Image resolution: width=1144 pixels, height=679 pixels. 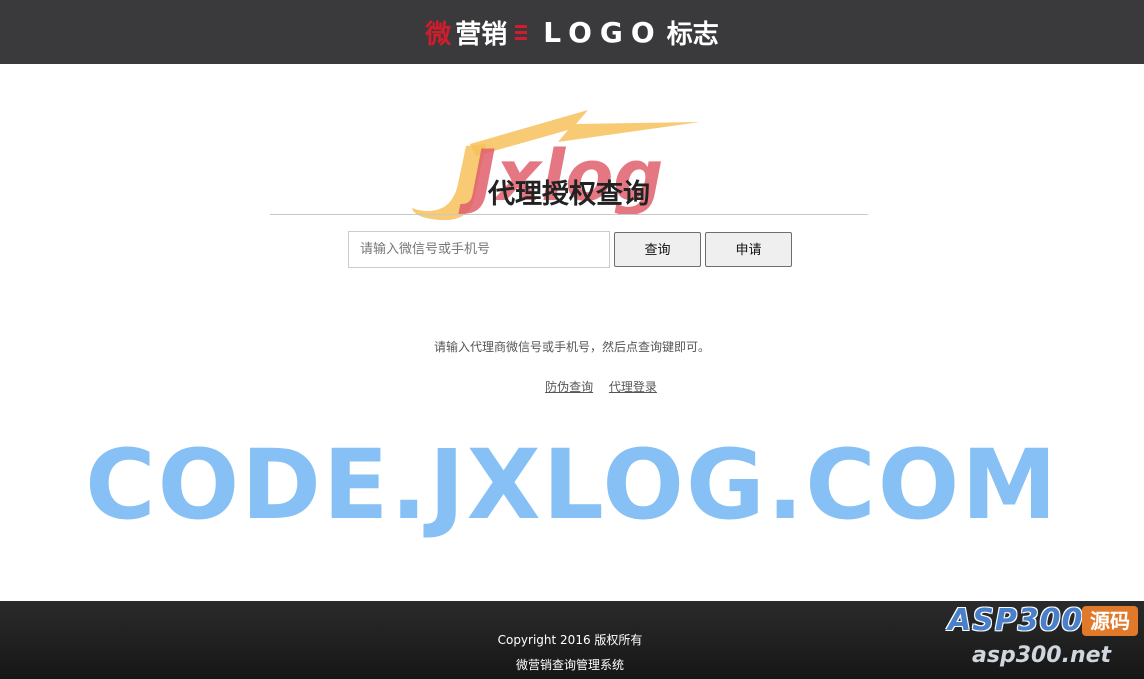 I want to click on asp300-badge: ASP300 源码 asp300.net, so click(x=1042, y=638).